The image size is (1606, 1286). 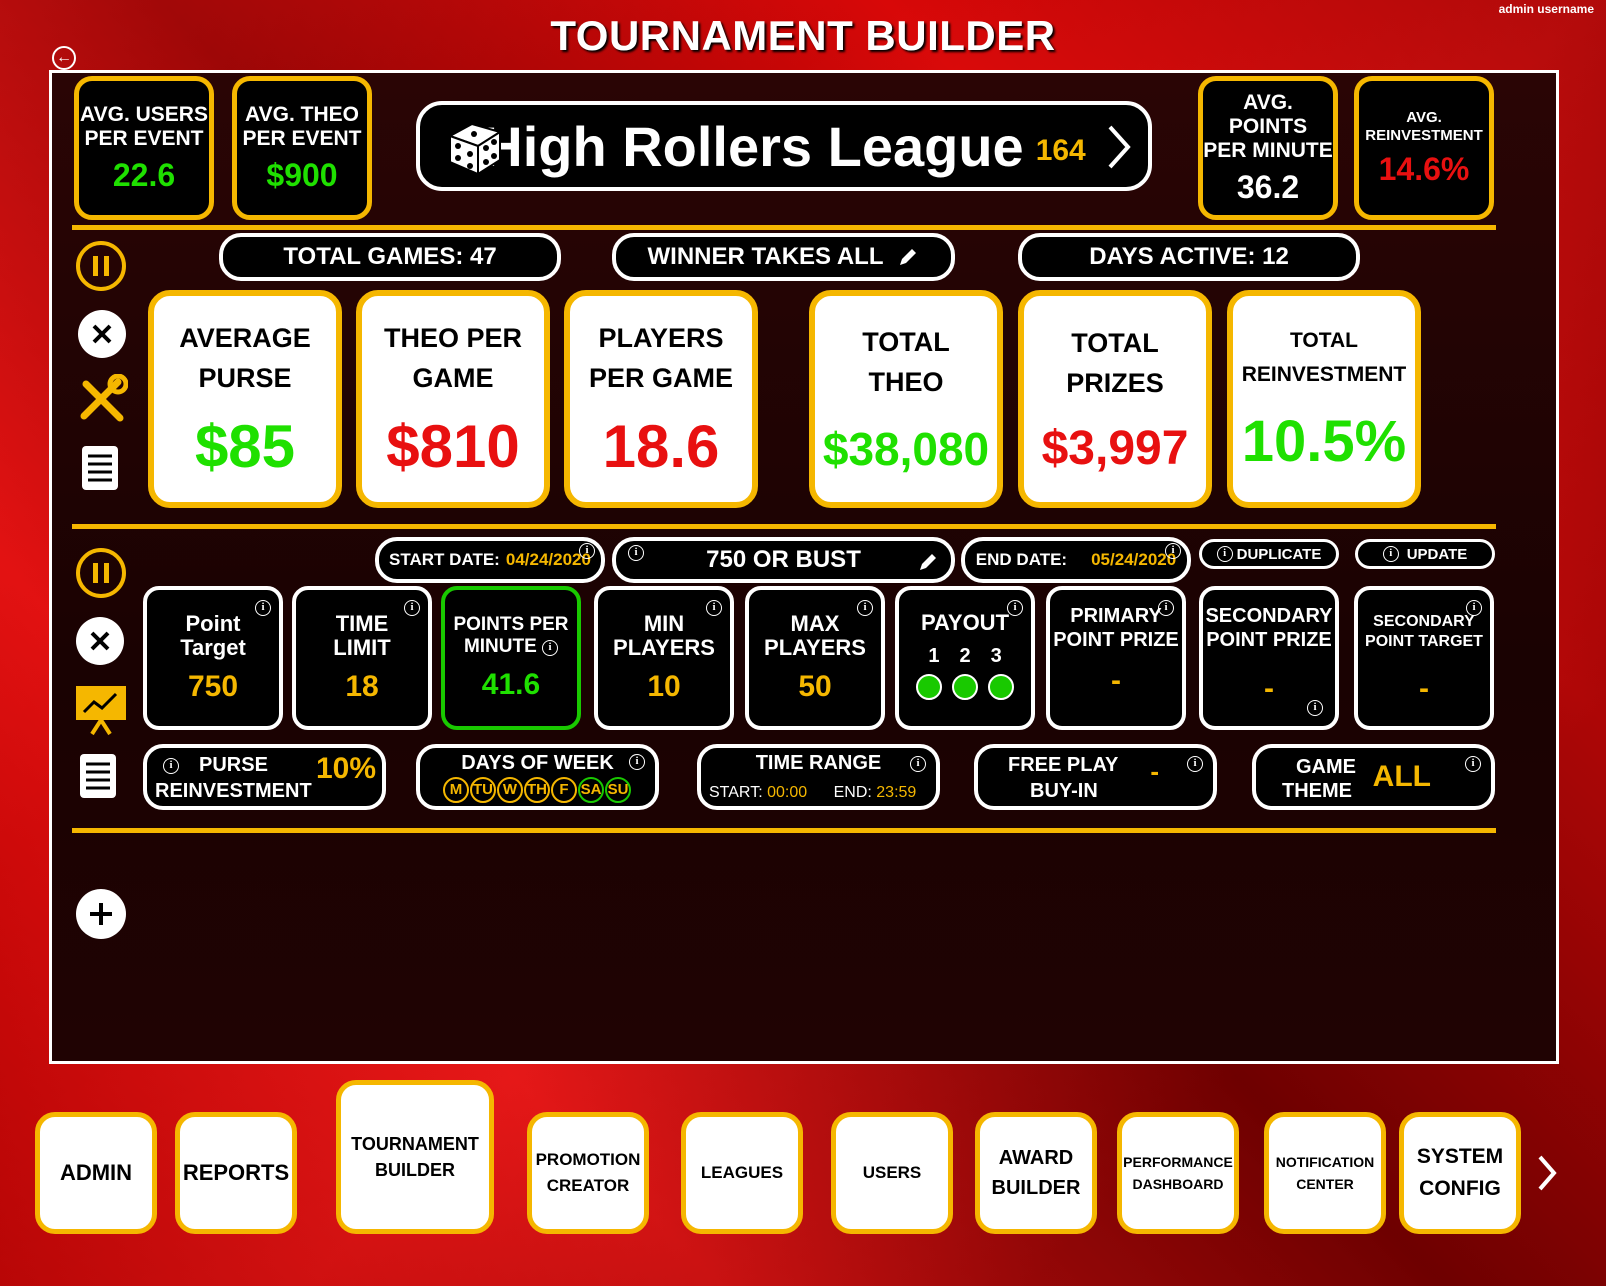 I want to click on start-date-value: 04/24/2020, so click(x=548, y=559).